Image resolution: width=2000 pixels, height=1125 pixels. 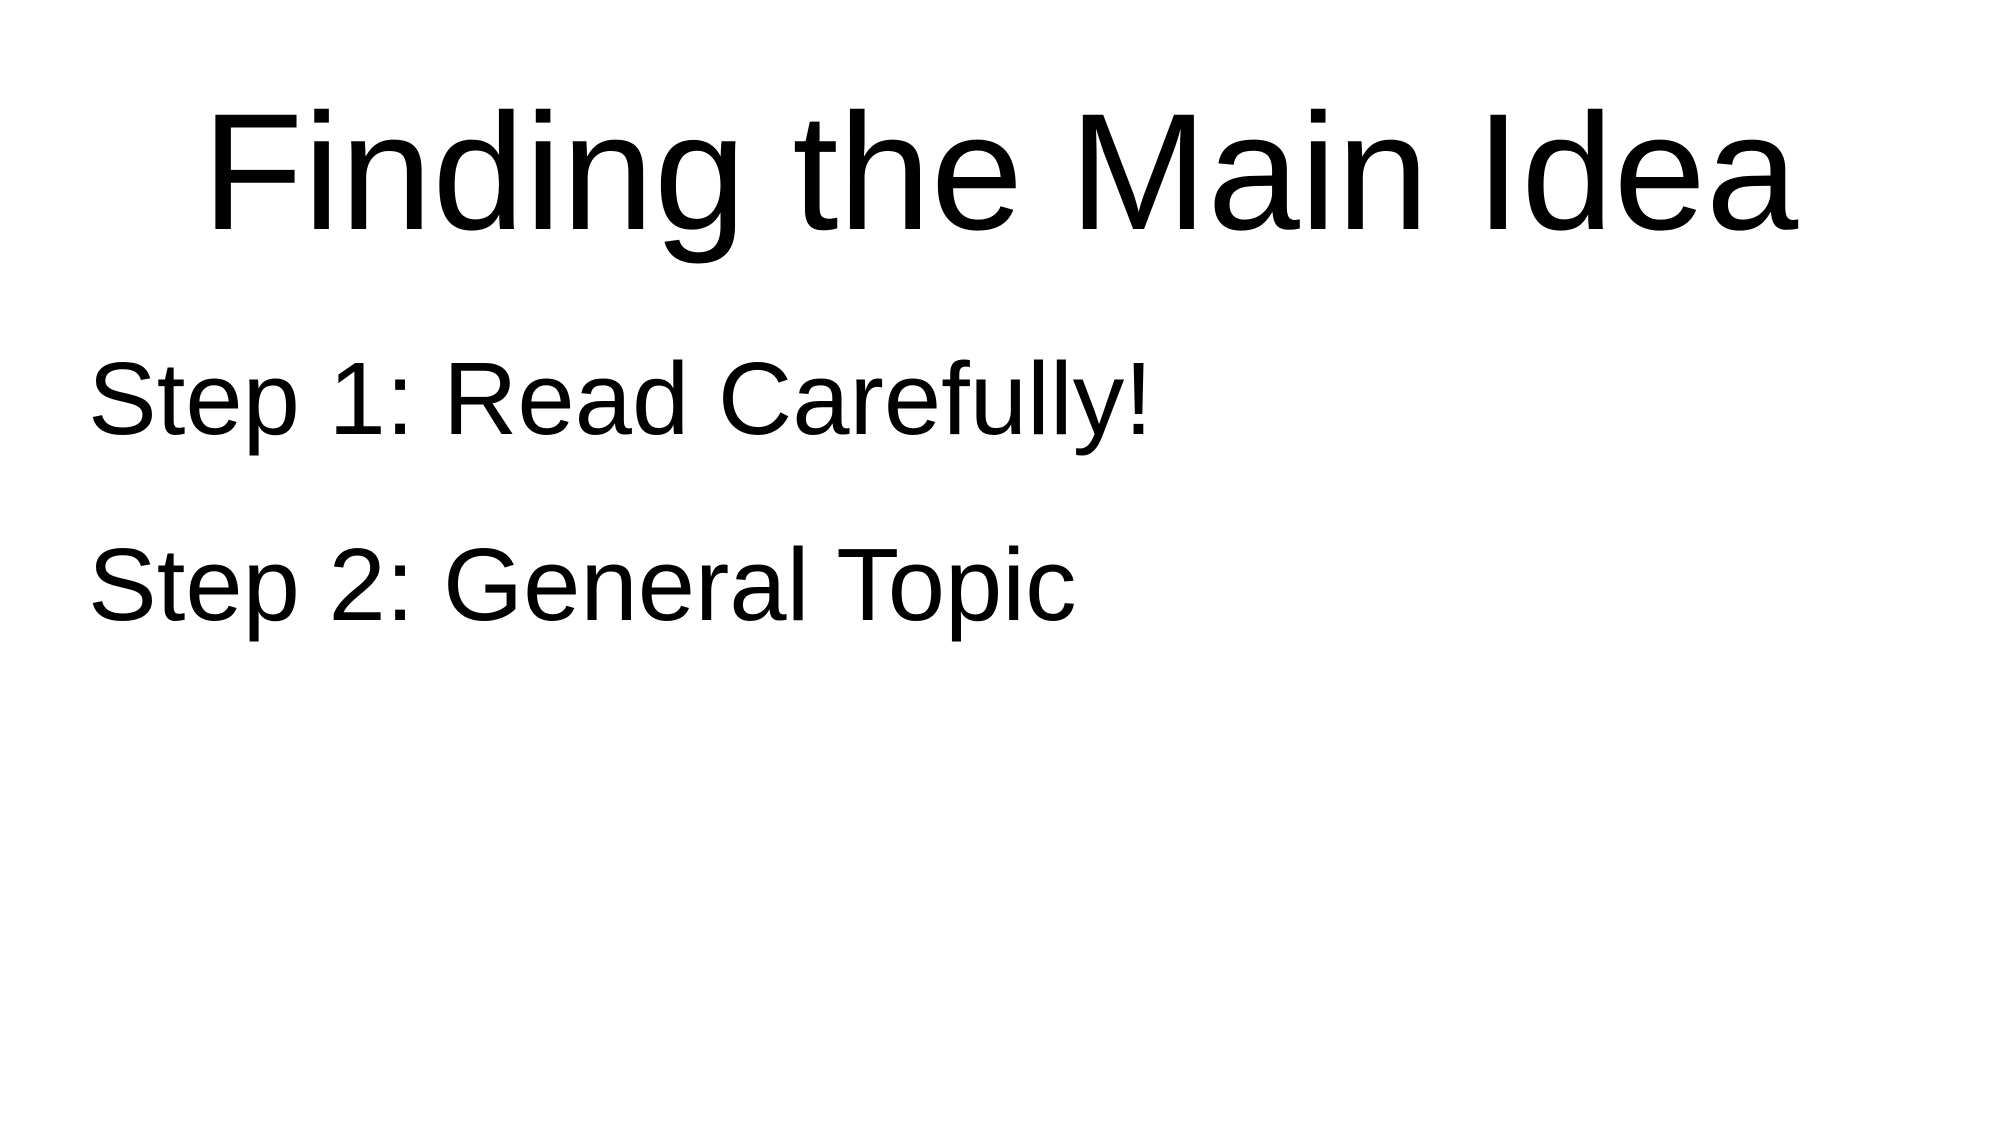 I want to click on step-item: Step 2: General Topic, so click(x=582, y=584).